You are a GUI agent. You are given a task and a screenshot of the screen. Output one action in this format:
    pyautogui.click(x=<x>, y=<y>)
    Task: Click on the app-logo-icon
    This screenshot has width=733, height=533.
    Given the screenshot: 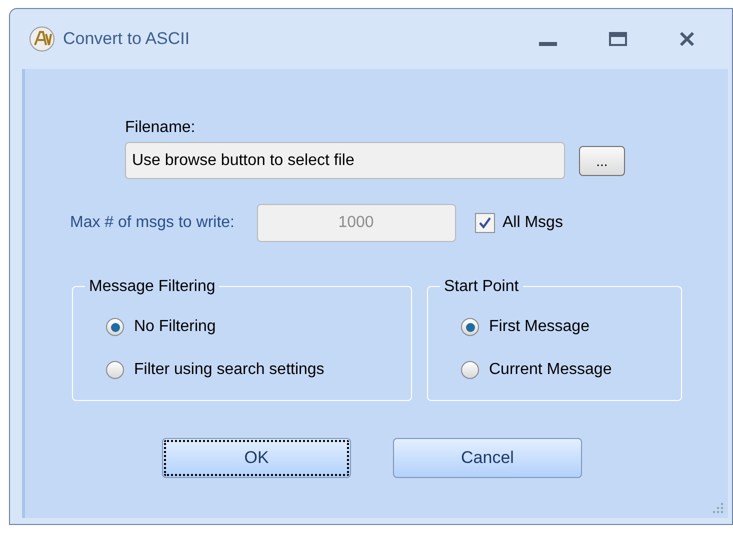 What is the action you would take?
    pyautogui.click(x=42, y=39)
    